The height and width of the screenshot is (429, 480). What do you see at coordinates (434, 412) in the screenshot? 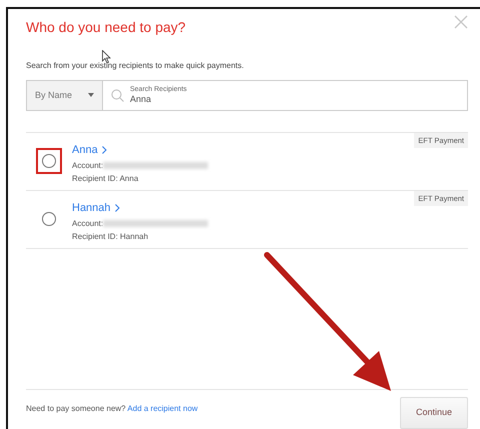
I see `continue-button: Continue` at bounding box center [434, 412].